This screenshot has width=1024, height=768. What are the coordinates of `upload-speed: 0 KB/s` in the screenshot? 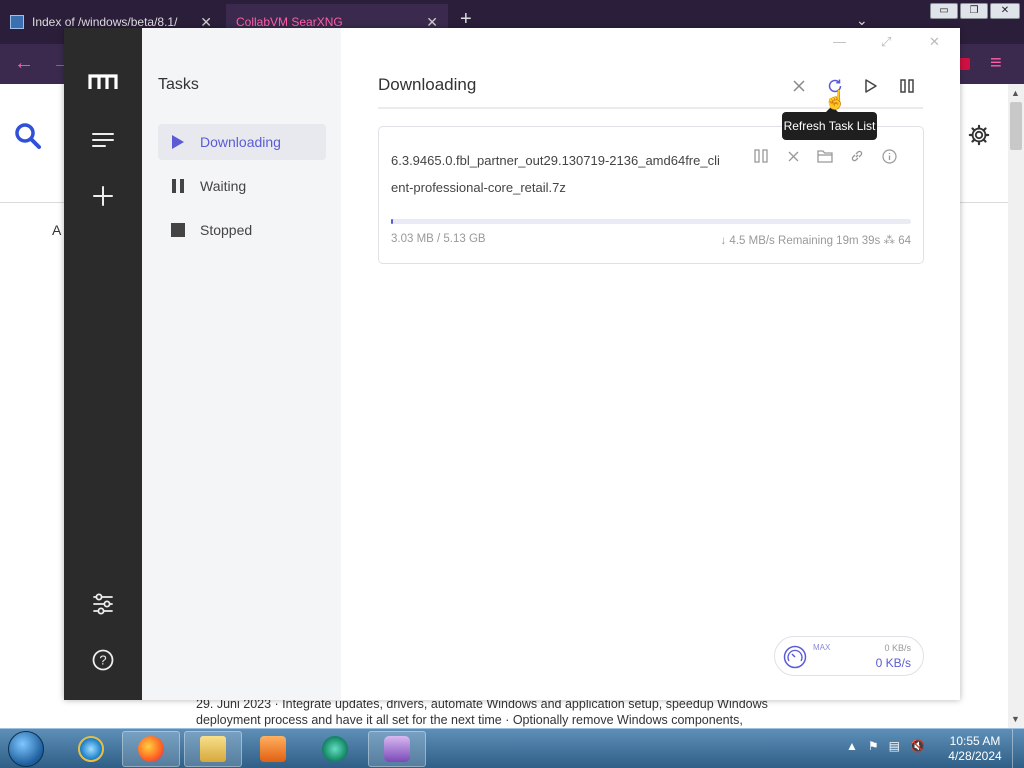 It's located at (897, 648).